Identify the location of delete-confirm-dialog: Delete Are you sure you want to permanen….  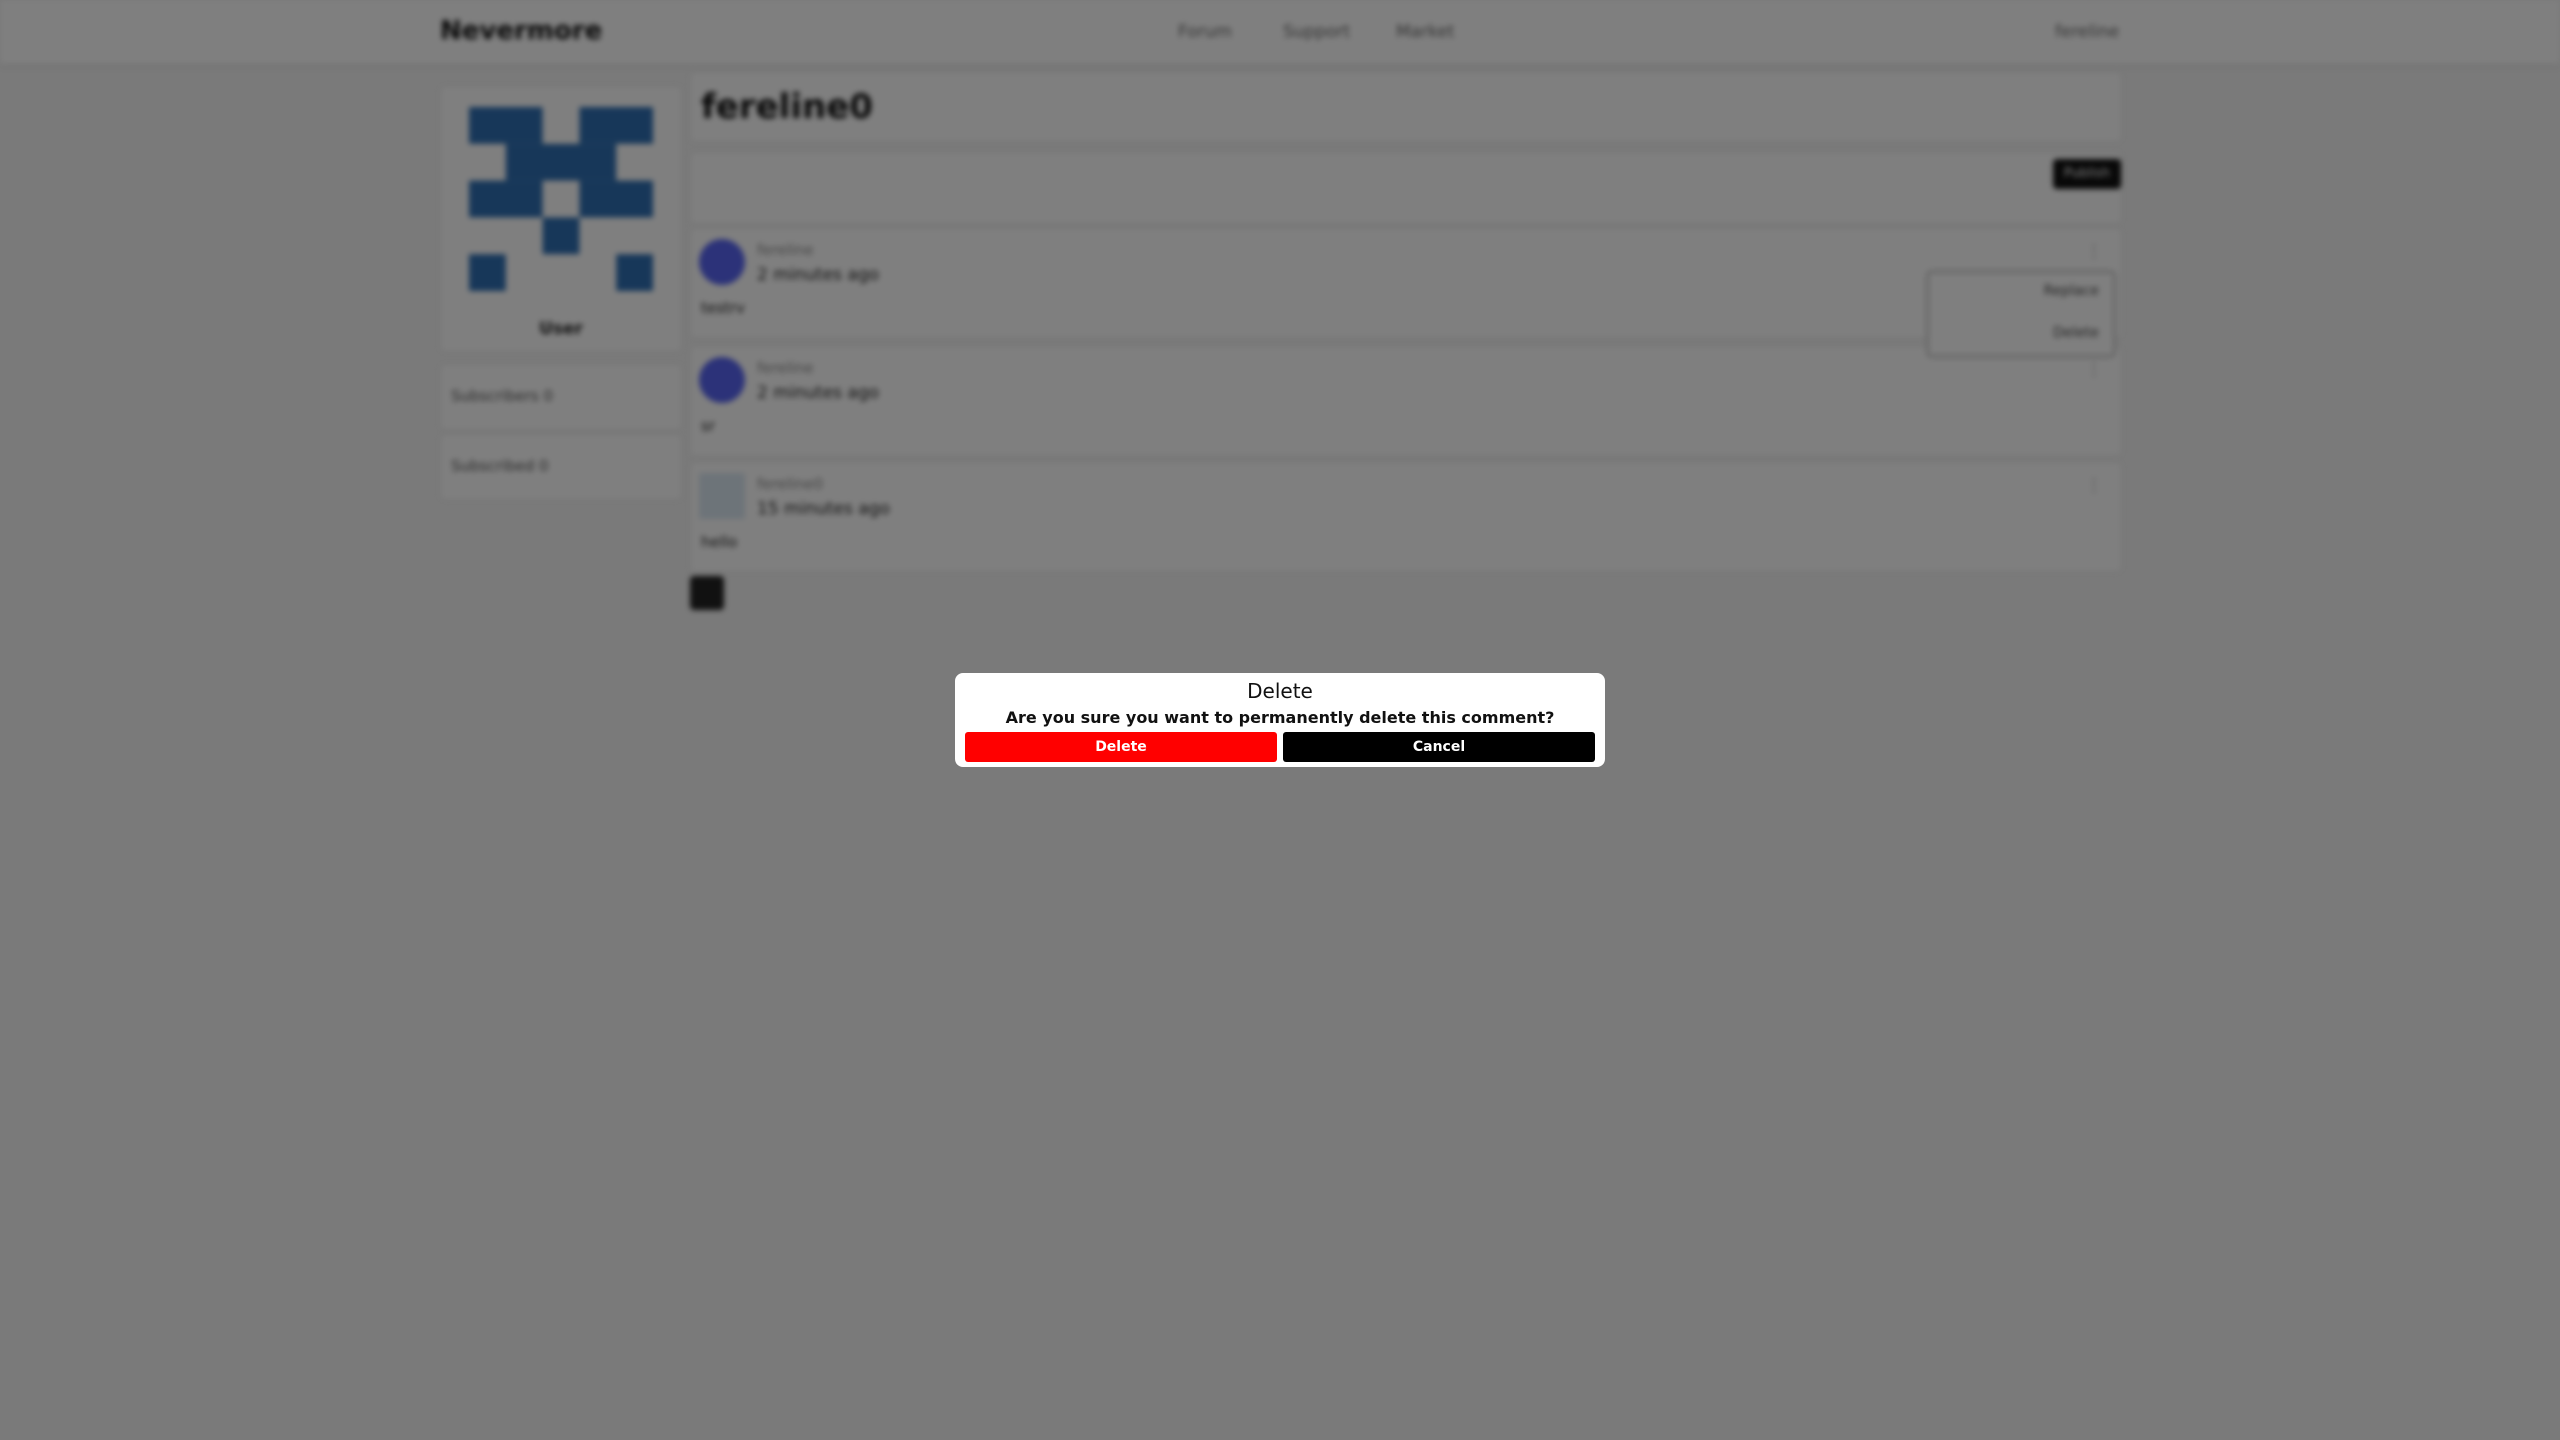
(1280, 720).